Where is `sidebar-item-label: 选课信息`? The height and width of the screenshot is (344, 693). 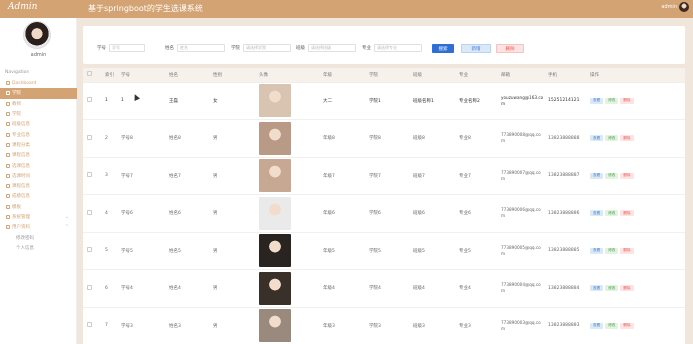 sidebar-item-label: 选课信息 is located at coordinates (21, 166).